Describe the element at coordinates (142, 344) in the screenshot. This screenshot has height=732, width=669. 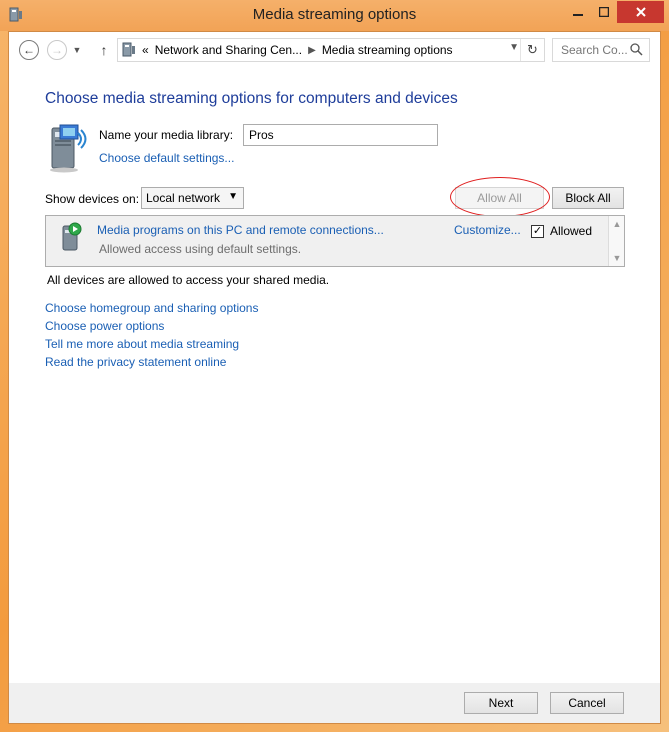
I see `media-streaming-help-link: Tell me more about media streaming` at that location.